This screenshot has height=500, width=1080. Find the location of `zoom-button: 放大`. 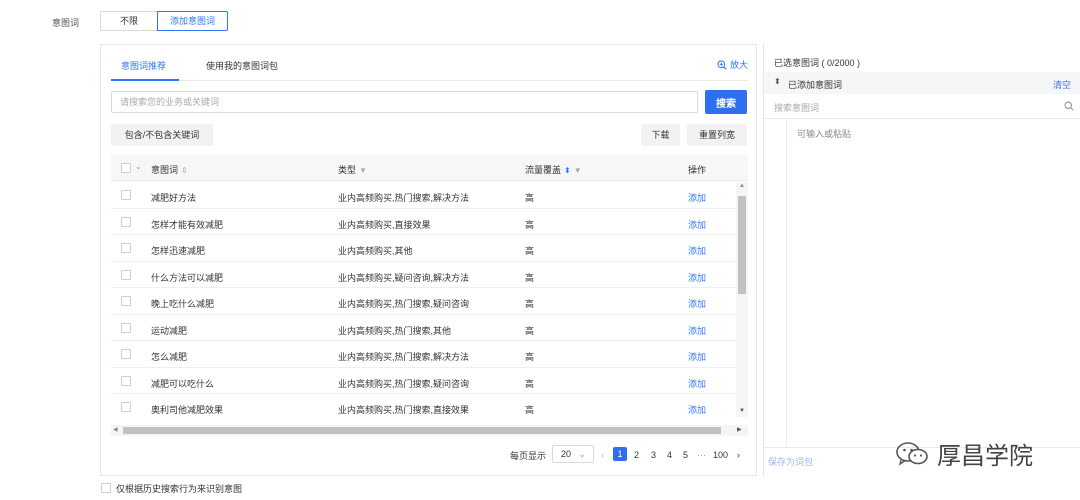

zoom-button: 放大 is located at coordinates (732, 64).